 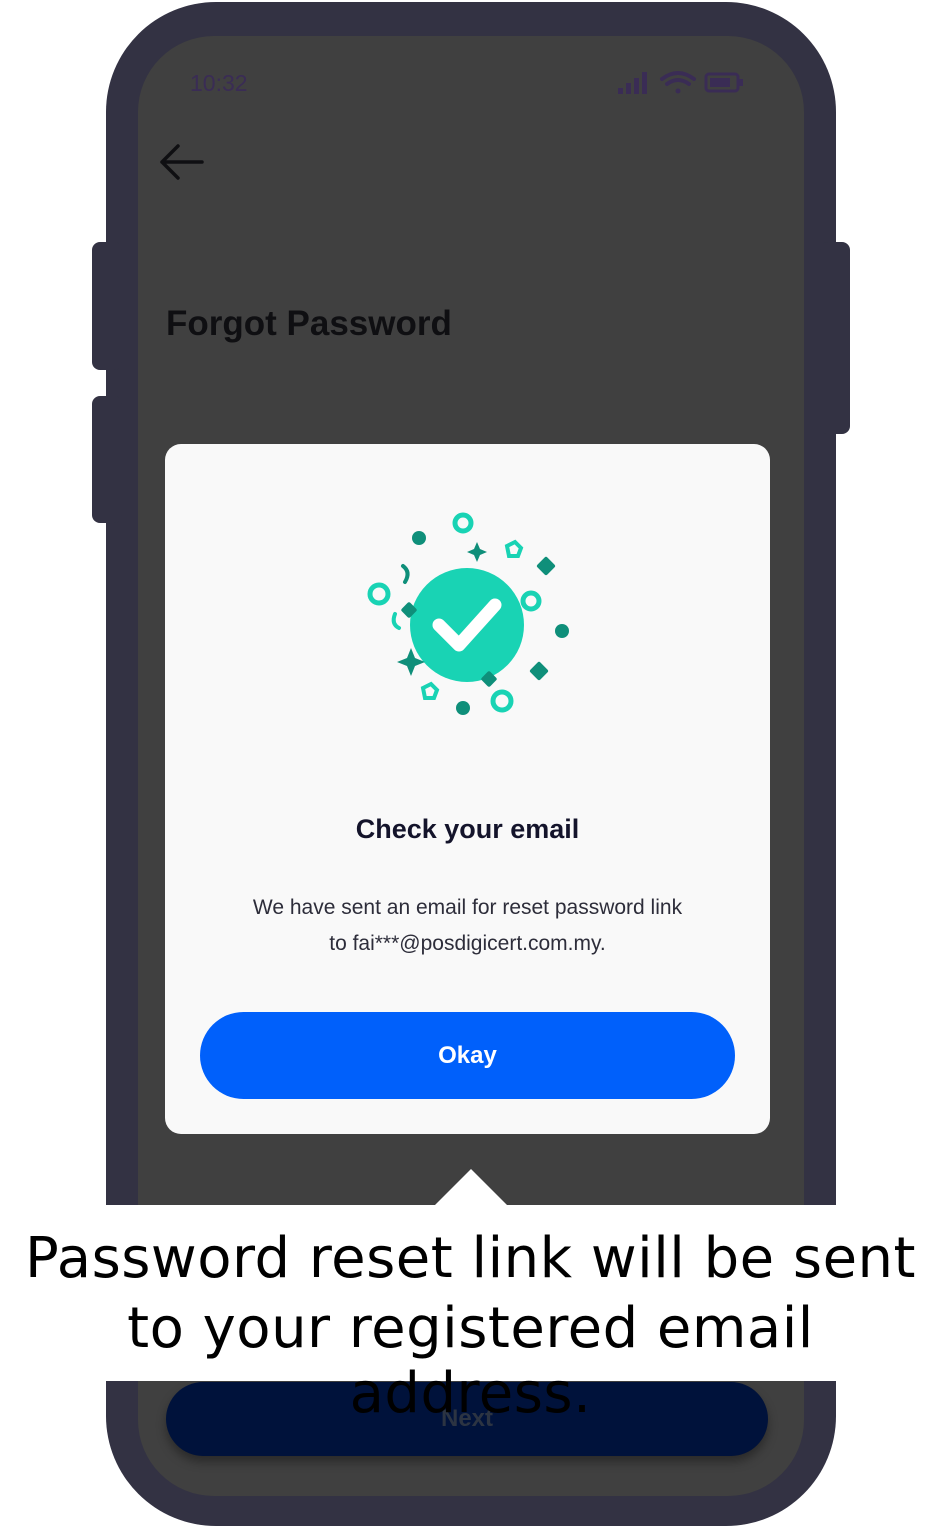 I want to click on status-time: 10:32, so click(x=219, y=83).